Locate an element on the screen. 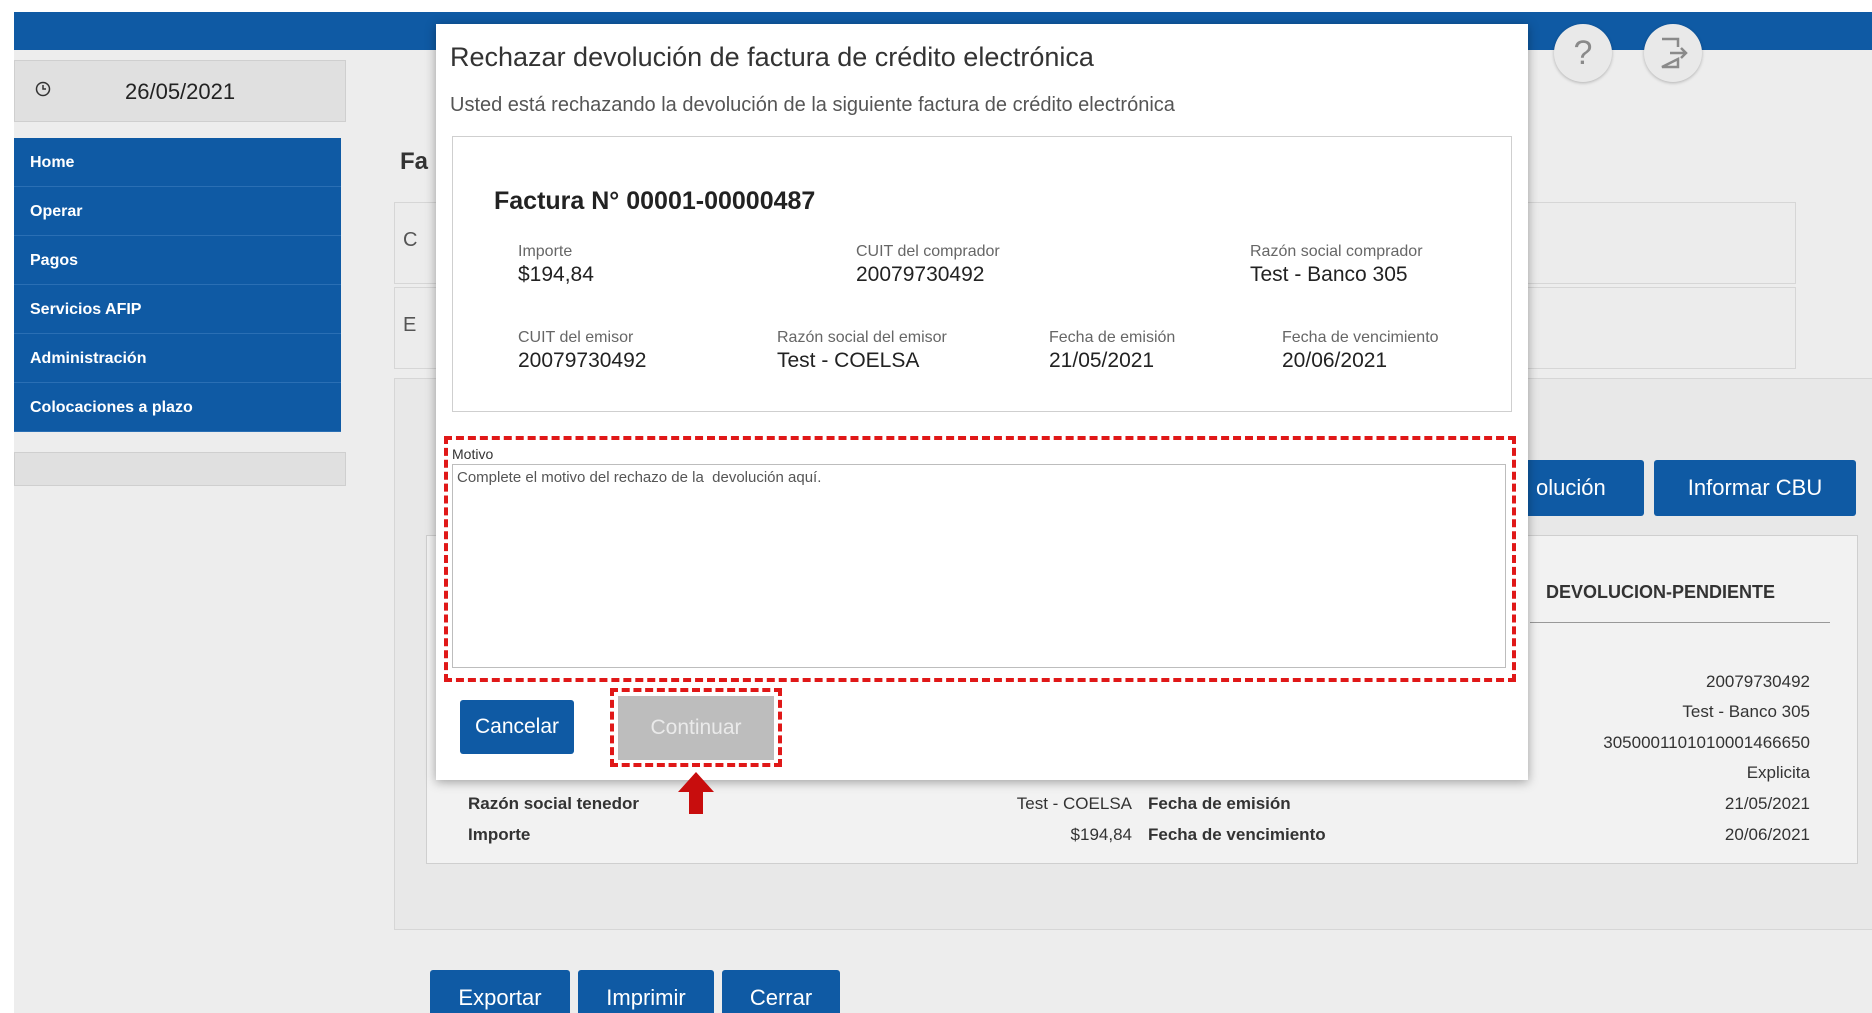 The image size is (1872, 1013). table-value: 21/05/2021 is located at coordinates (1767, 803).